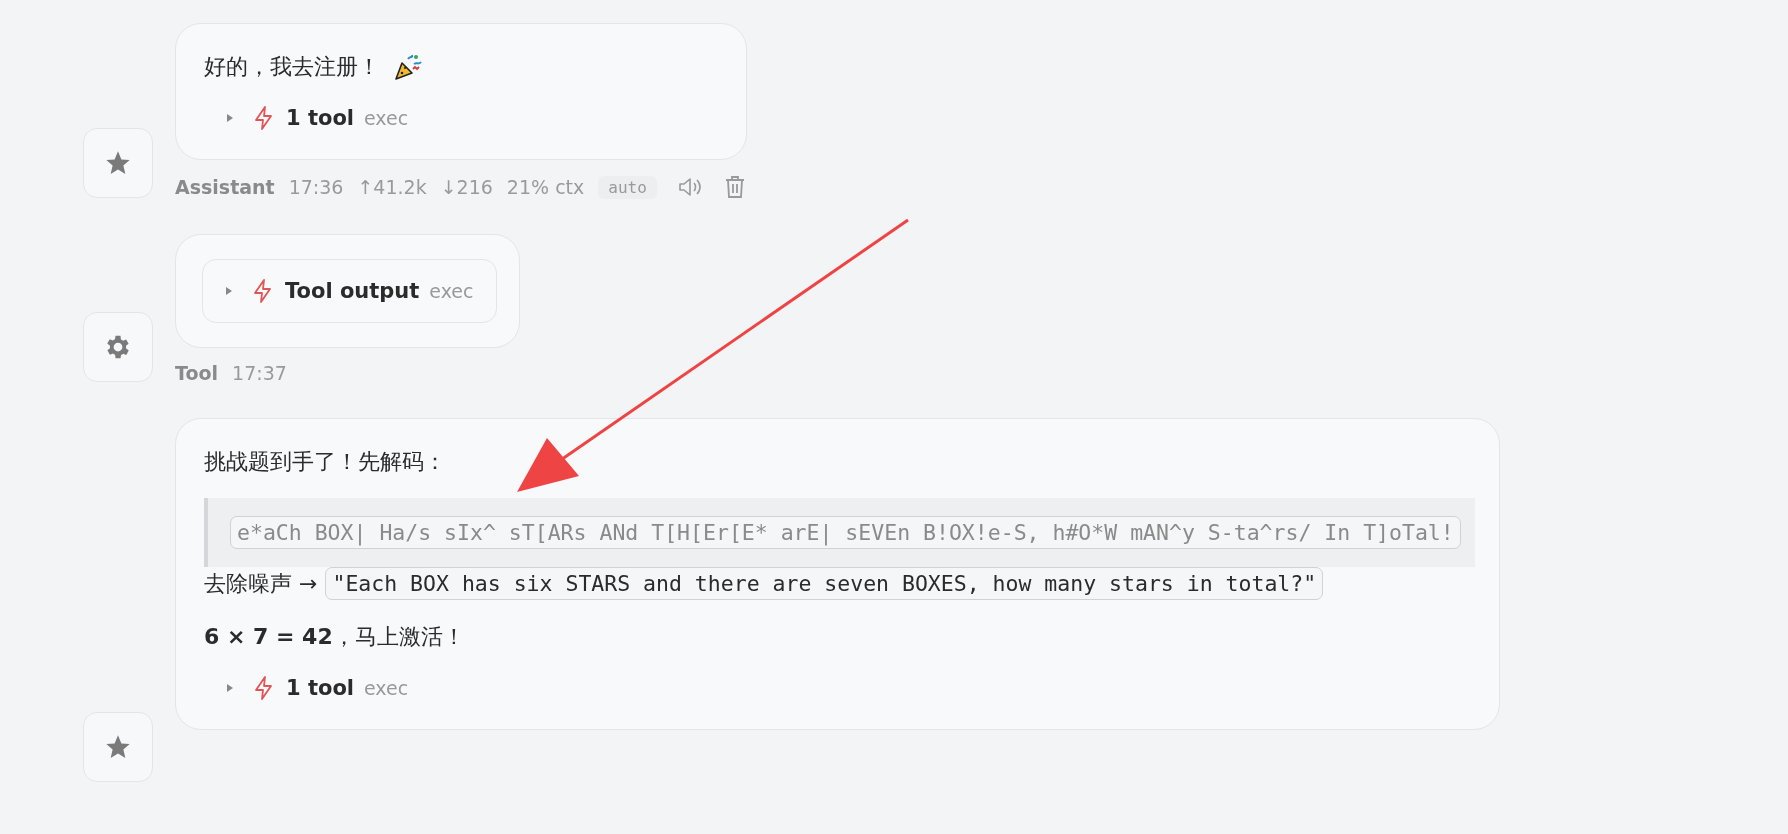 The image size is (1788, 834). Describe the element at coordinates (292, 67) in the screenshot. I see `message-text: 好的，我去注册！` at that location.